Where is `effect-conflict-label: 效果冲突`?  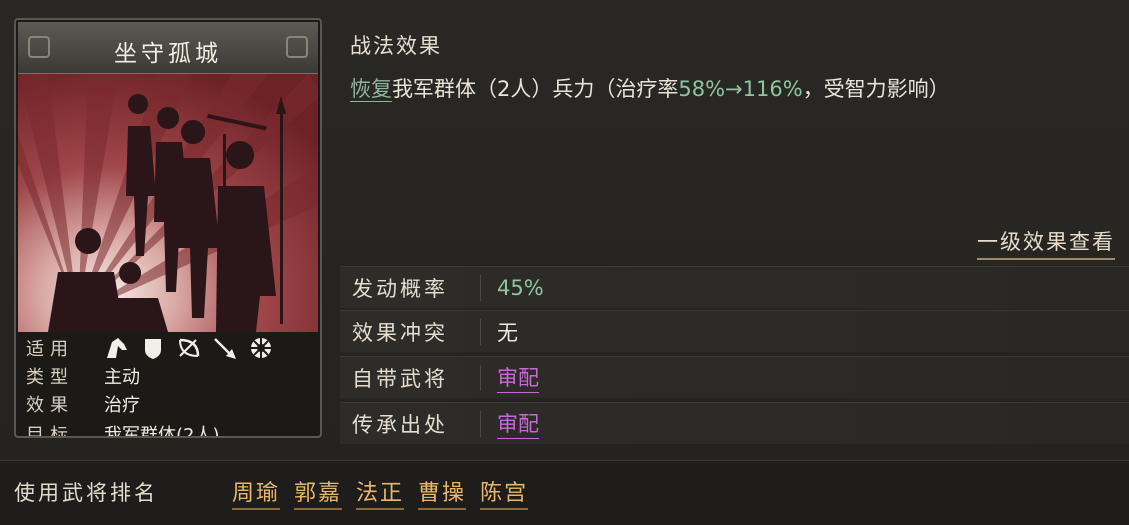 effect-conflict-label: 效果冲突 is located at coordinates (400, 332).